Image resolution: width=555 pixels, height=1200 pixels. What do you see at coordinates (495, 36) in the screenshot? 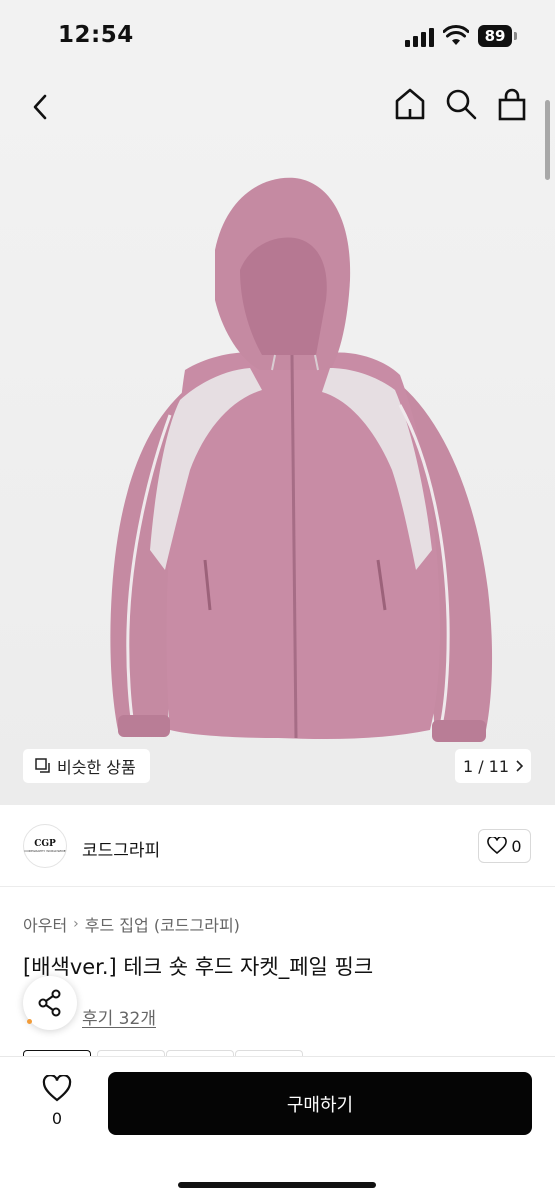
I see `battery-icon: 89` at bounding box center [495, 36].